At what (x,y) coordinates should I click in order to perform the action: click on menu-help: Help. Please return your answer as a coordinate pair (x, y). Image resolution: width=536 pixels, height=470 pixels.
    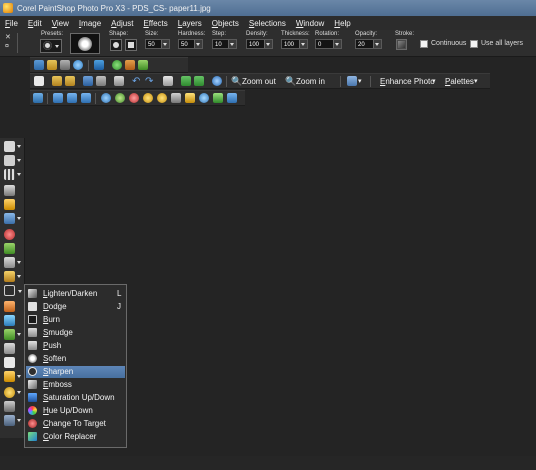
    Looking at the image, I should click on (342, 23).